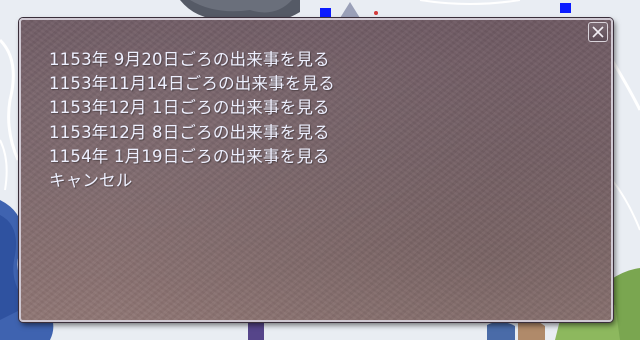  I want to click on event-option-1153-12-08: 1153年12月 8日ごろの出来事を見る, so click(192, 133).